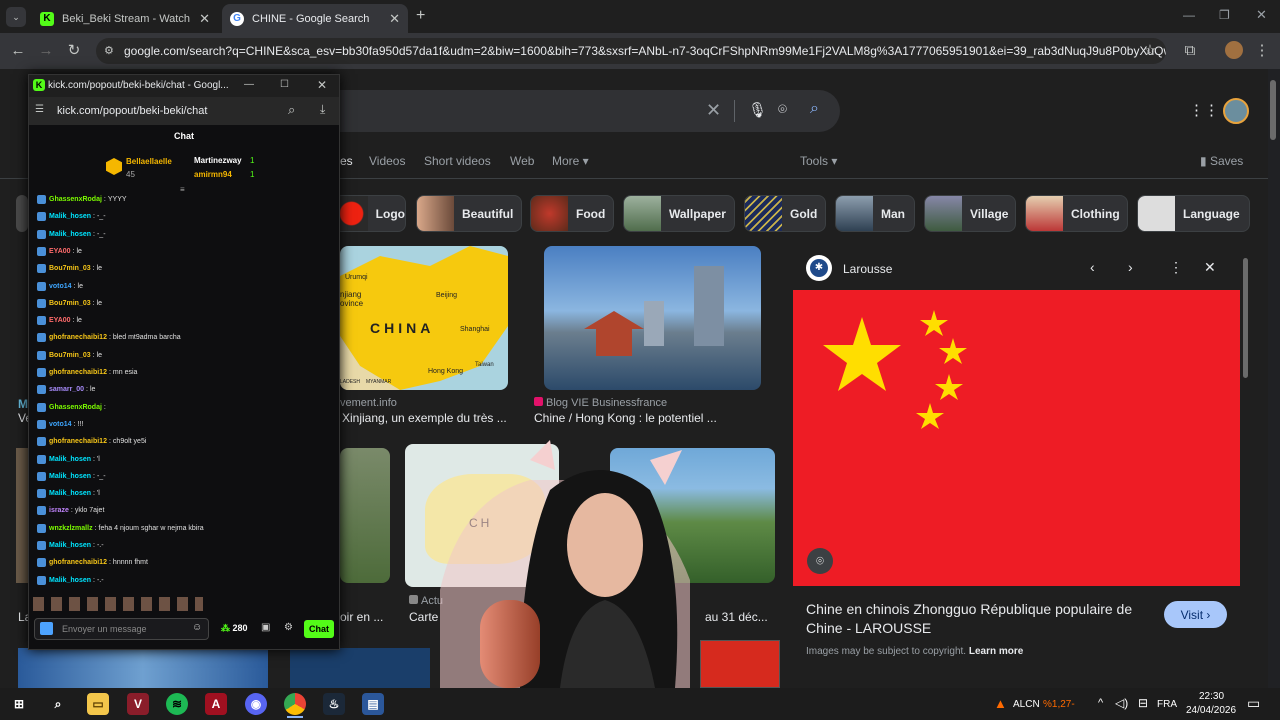 The width and height of the screenshot is (1280, 720). Describe the element at coordinates (98, 704) in the screenshot. I see `file-explorer-icon: ▭` at that location.